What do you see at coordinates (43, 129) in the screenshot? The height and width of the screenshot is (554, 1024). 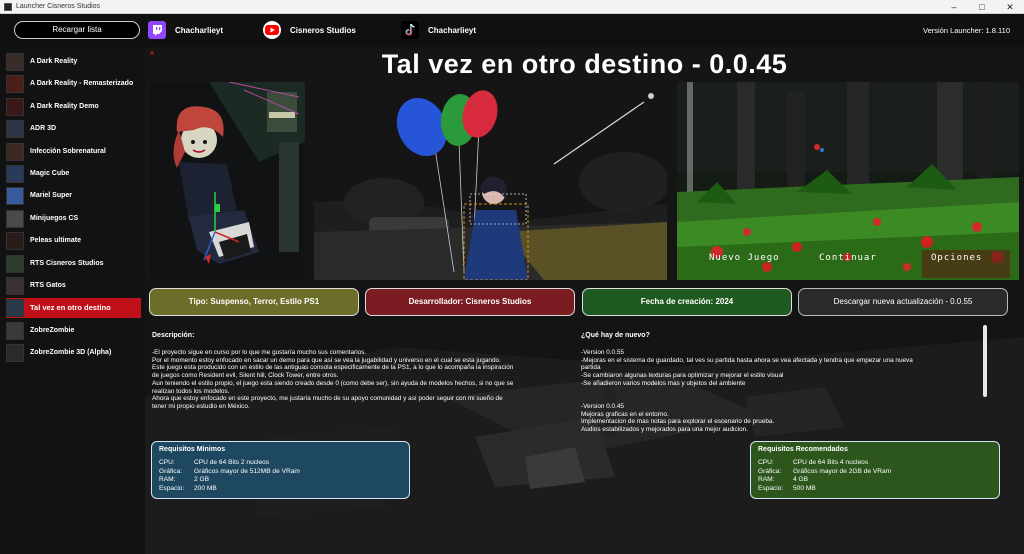 I see `game-name: ADR 3D` at bounding box center [43, 129].